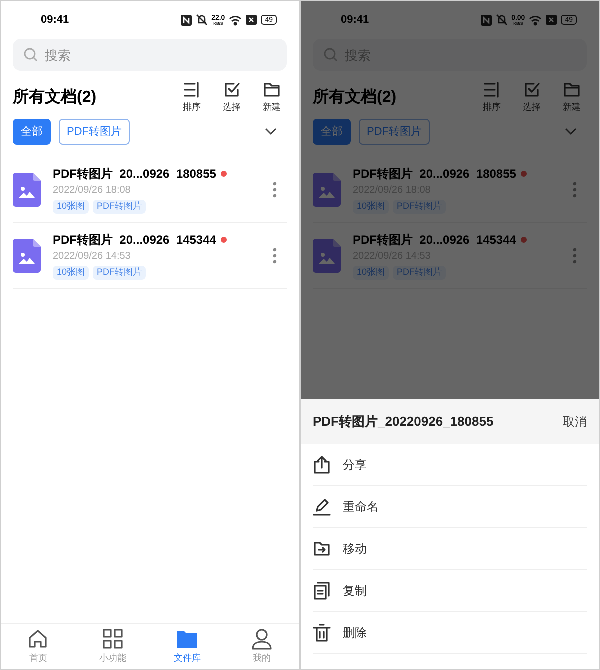  Describe the element at coordinates (322, 507) in the screenshot. I see `pencil-icon` at that location.